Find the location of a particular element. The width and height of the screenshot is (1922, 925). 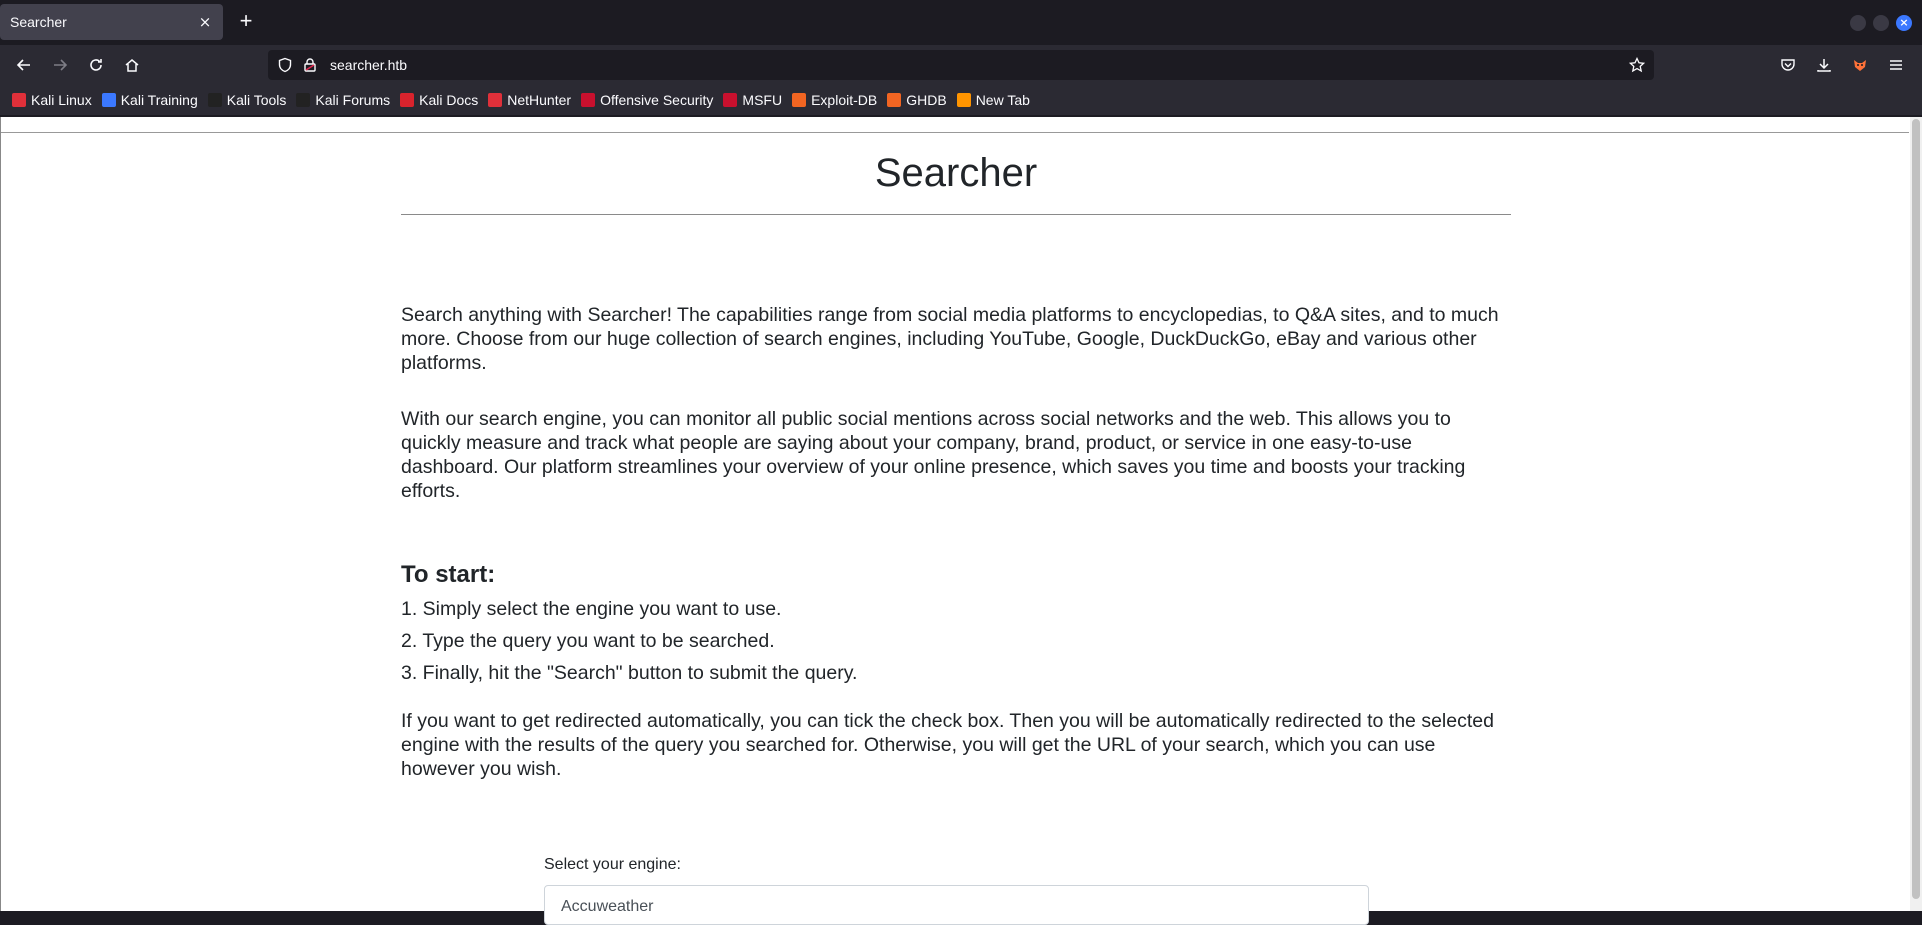

bookmark-label: Offensive Security is located at coordinates (657, 100).